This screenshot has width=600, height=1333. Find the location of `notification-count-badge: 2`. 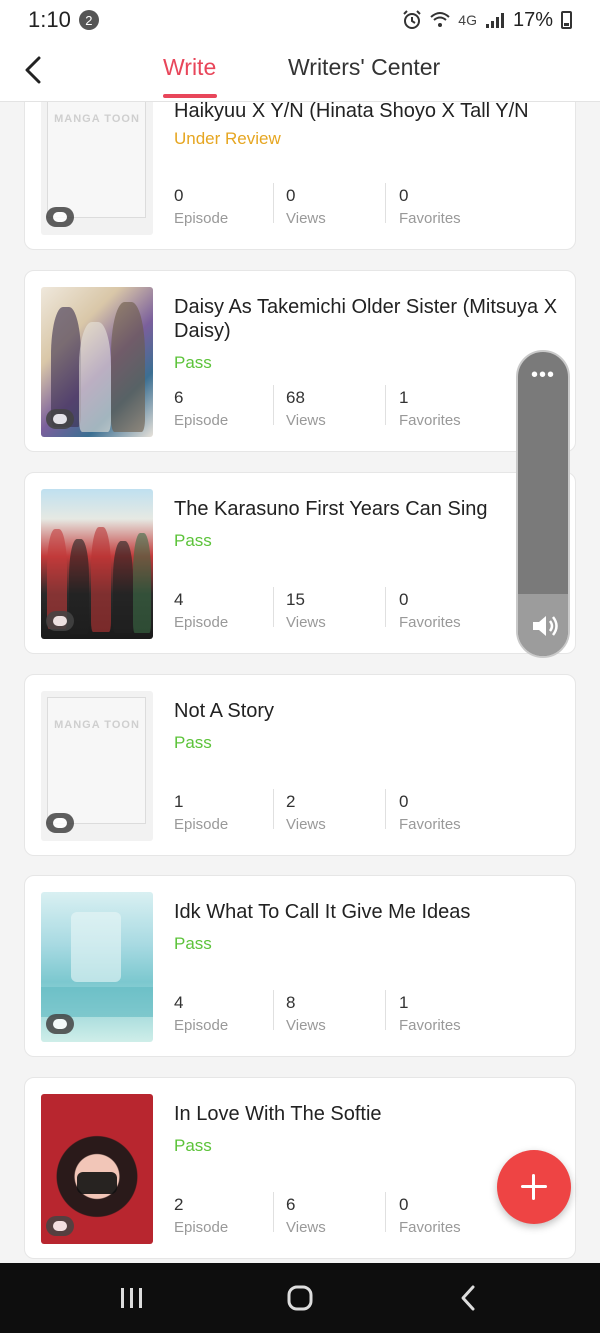

notification-count-badge: 2 is located at coordinates (88, 20).